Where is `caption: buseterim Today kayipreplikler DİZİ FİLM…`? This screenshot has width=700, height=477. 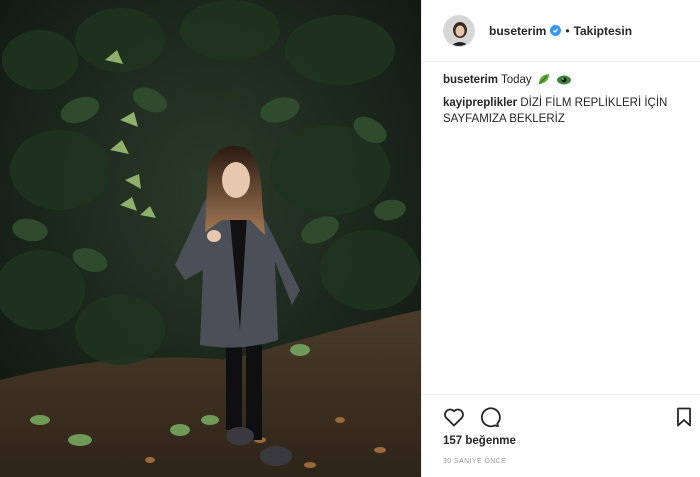 caption: buseterim Today kayipreplikler DİZİ FİLM… is located at coordinates (568, 99).